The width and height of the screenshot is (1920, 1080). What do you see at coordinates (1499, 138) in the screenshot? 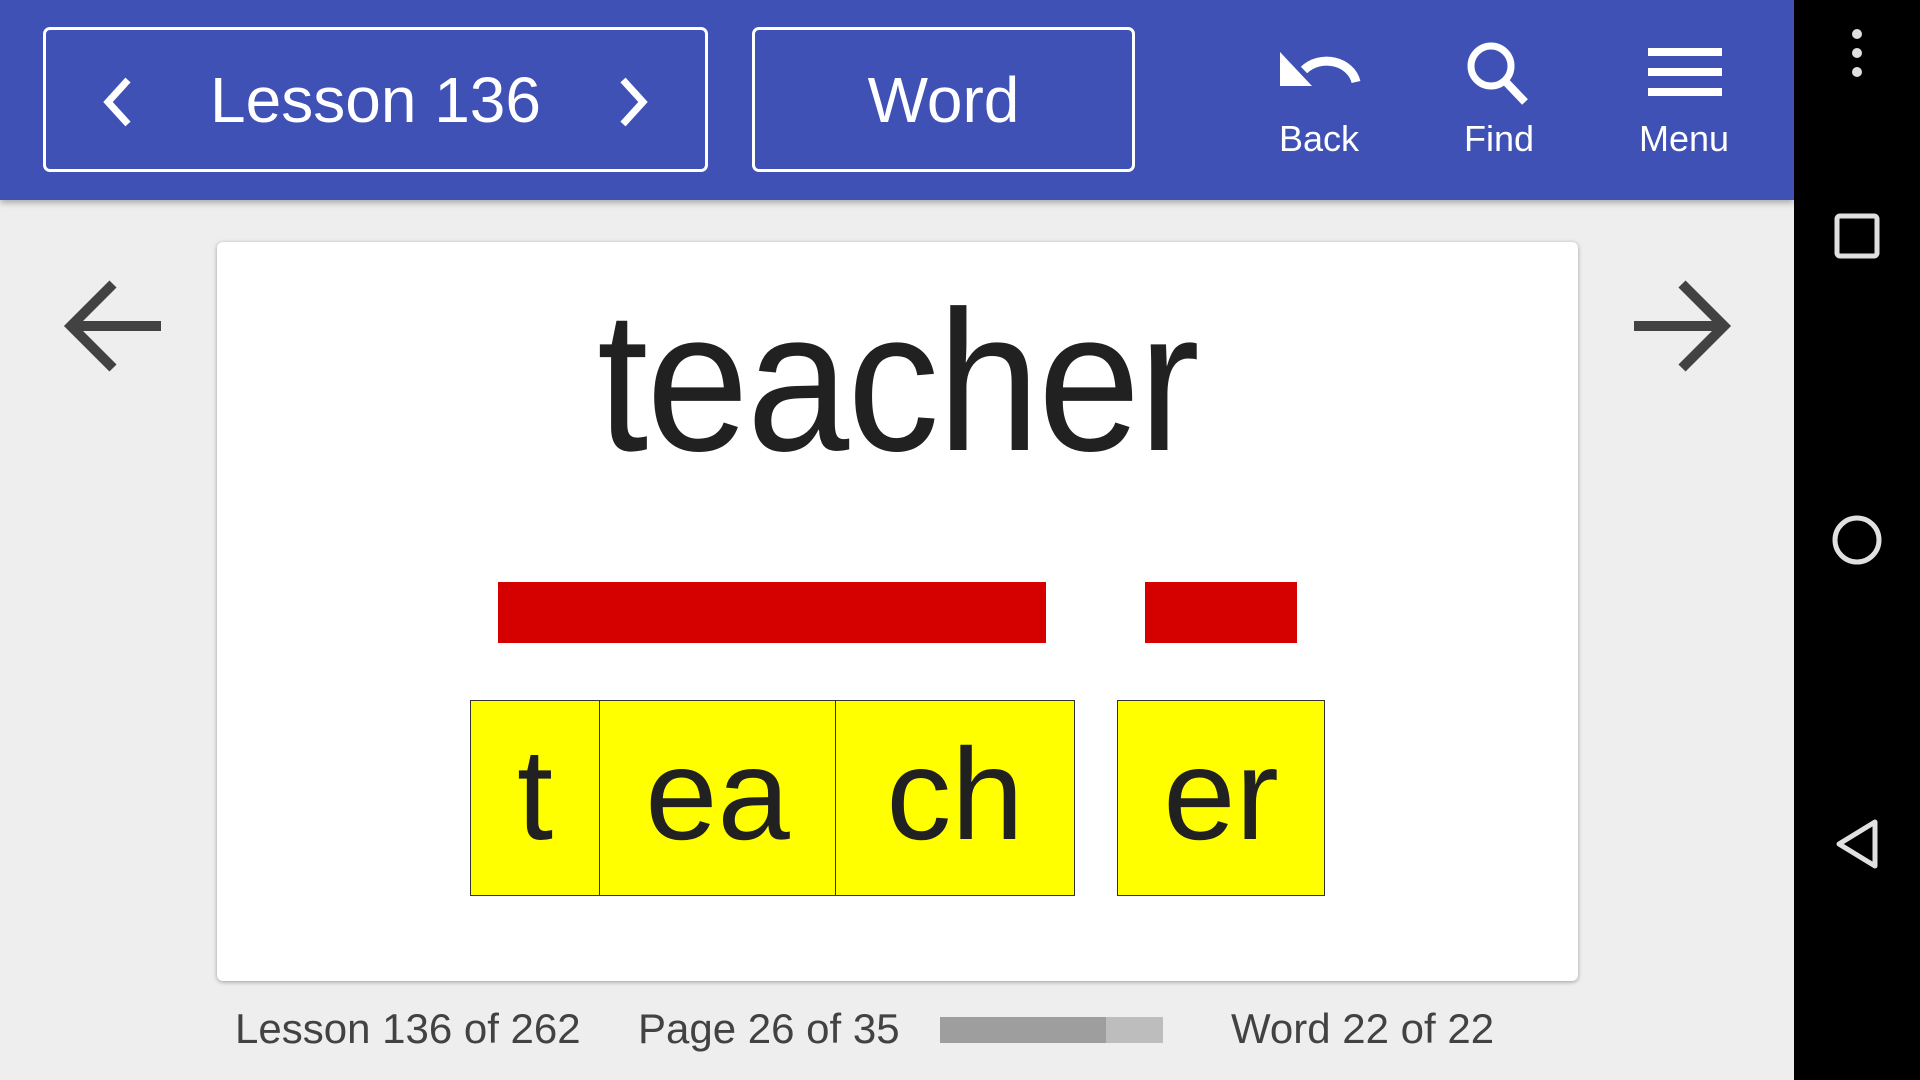
I see `find-label: Find` at bounding box center [1499, 138].